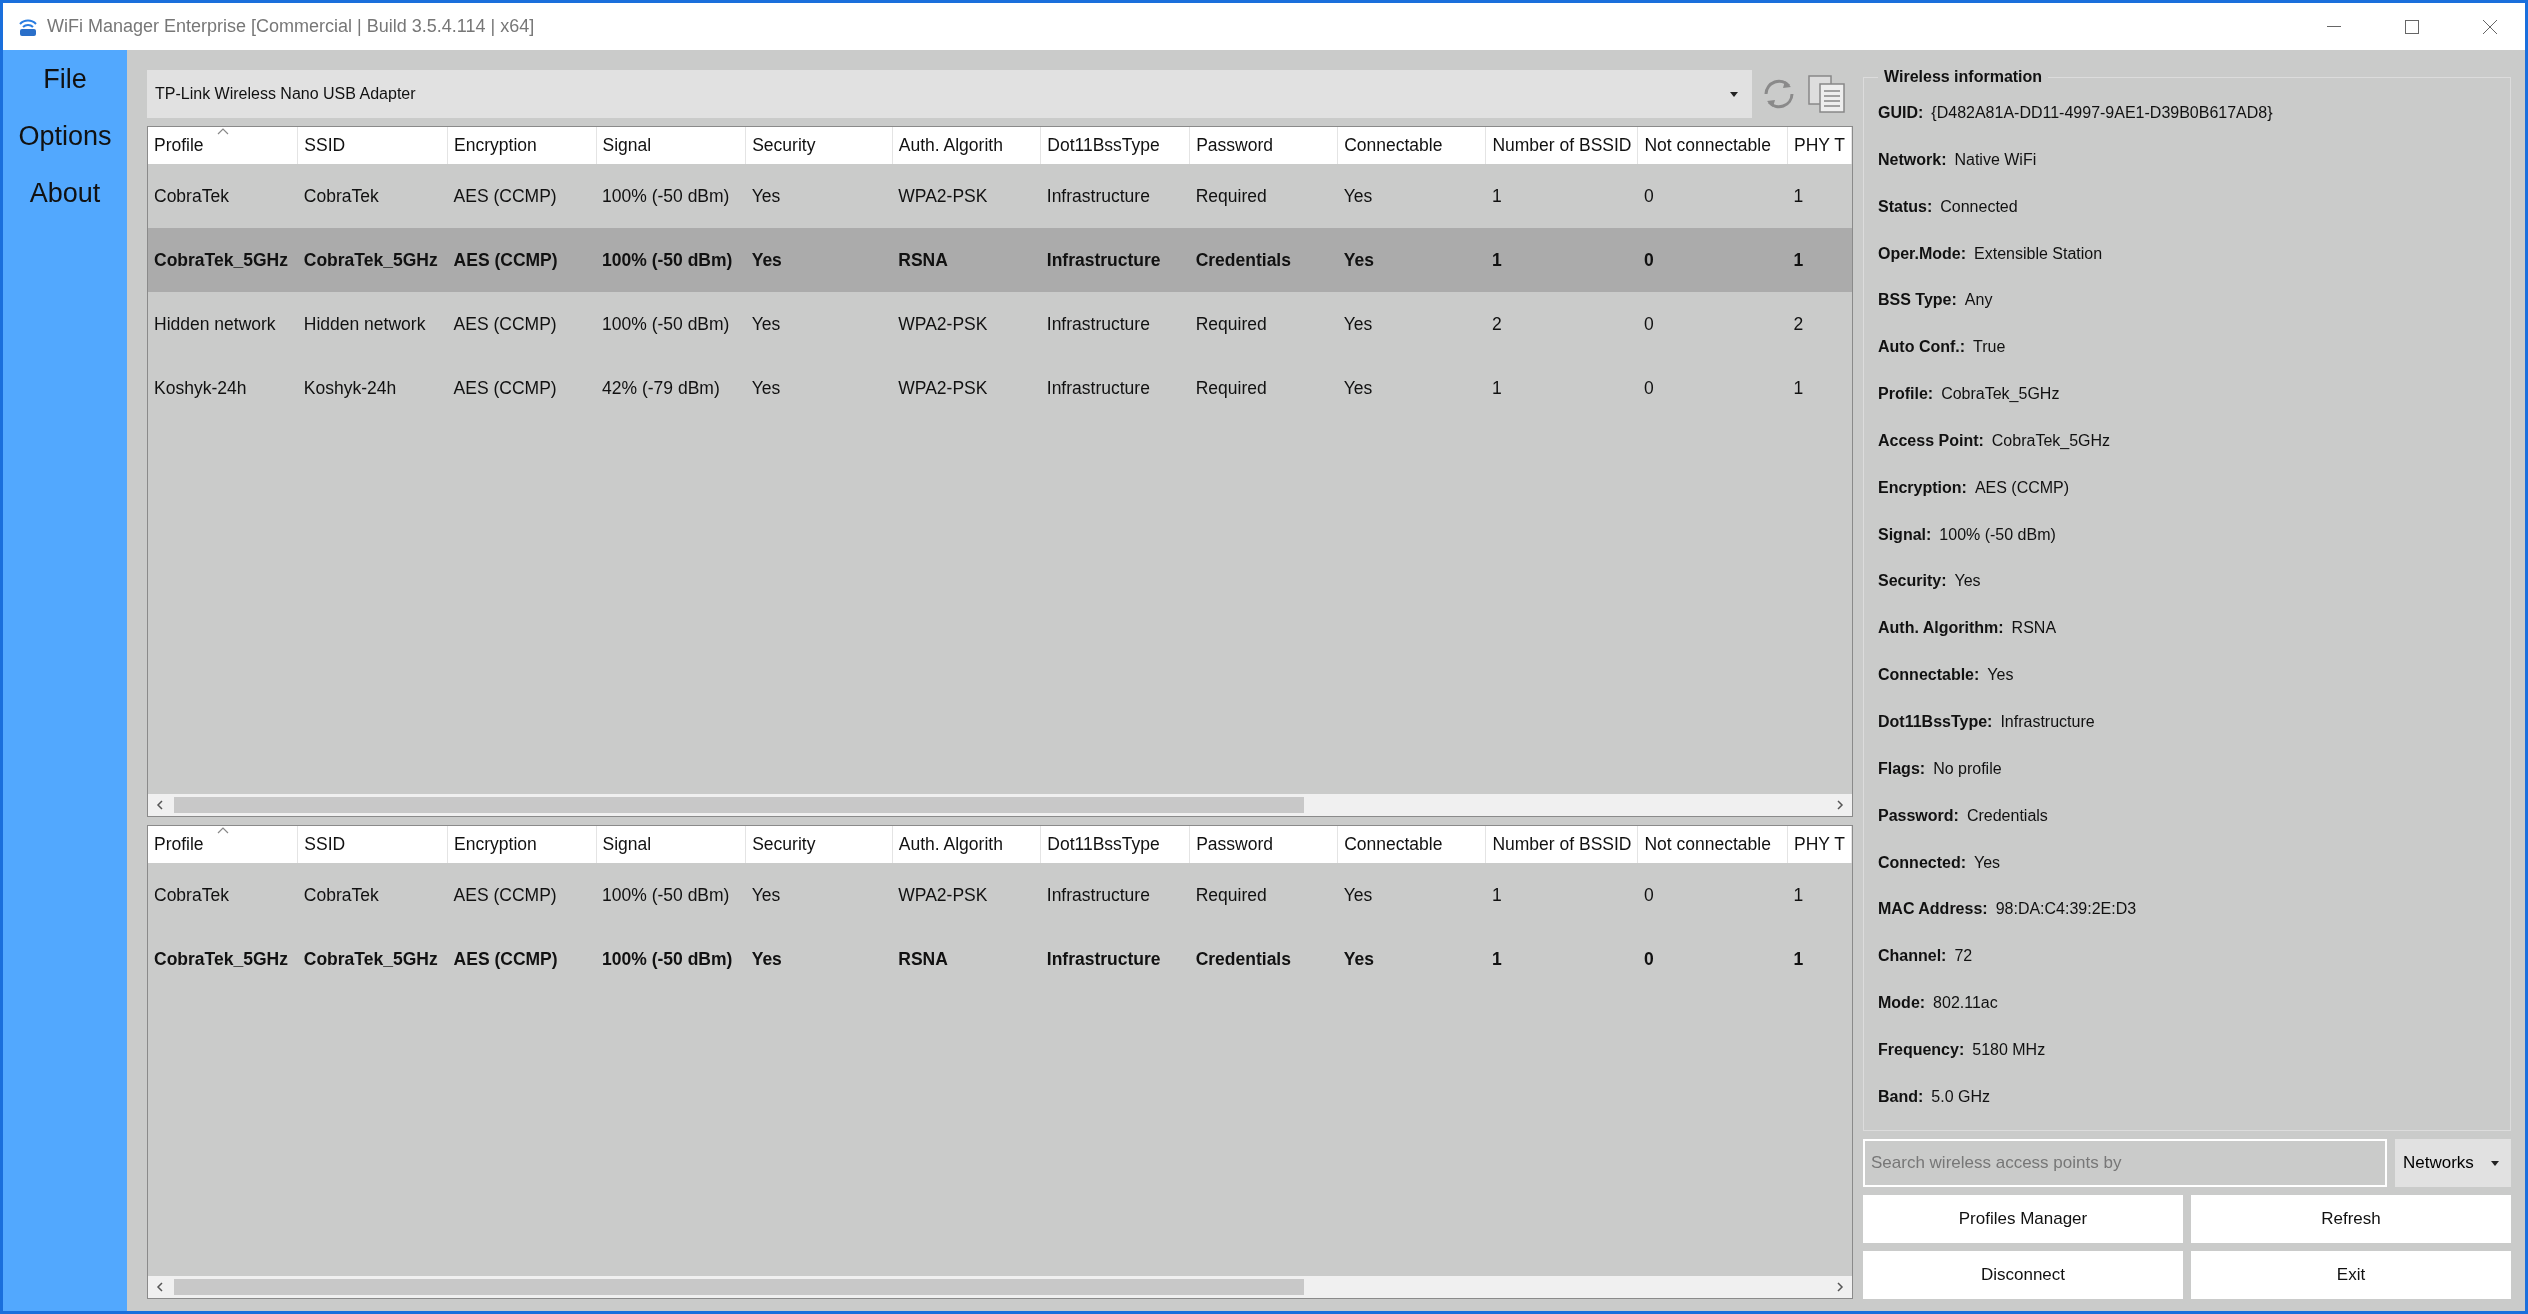  What do you see at coordinates (2351, 1275) in the screenshot?
I see `action-button: Exit` at bounding box center [2351, 1275].